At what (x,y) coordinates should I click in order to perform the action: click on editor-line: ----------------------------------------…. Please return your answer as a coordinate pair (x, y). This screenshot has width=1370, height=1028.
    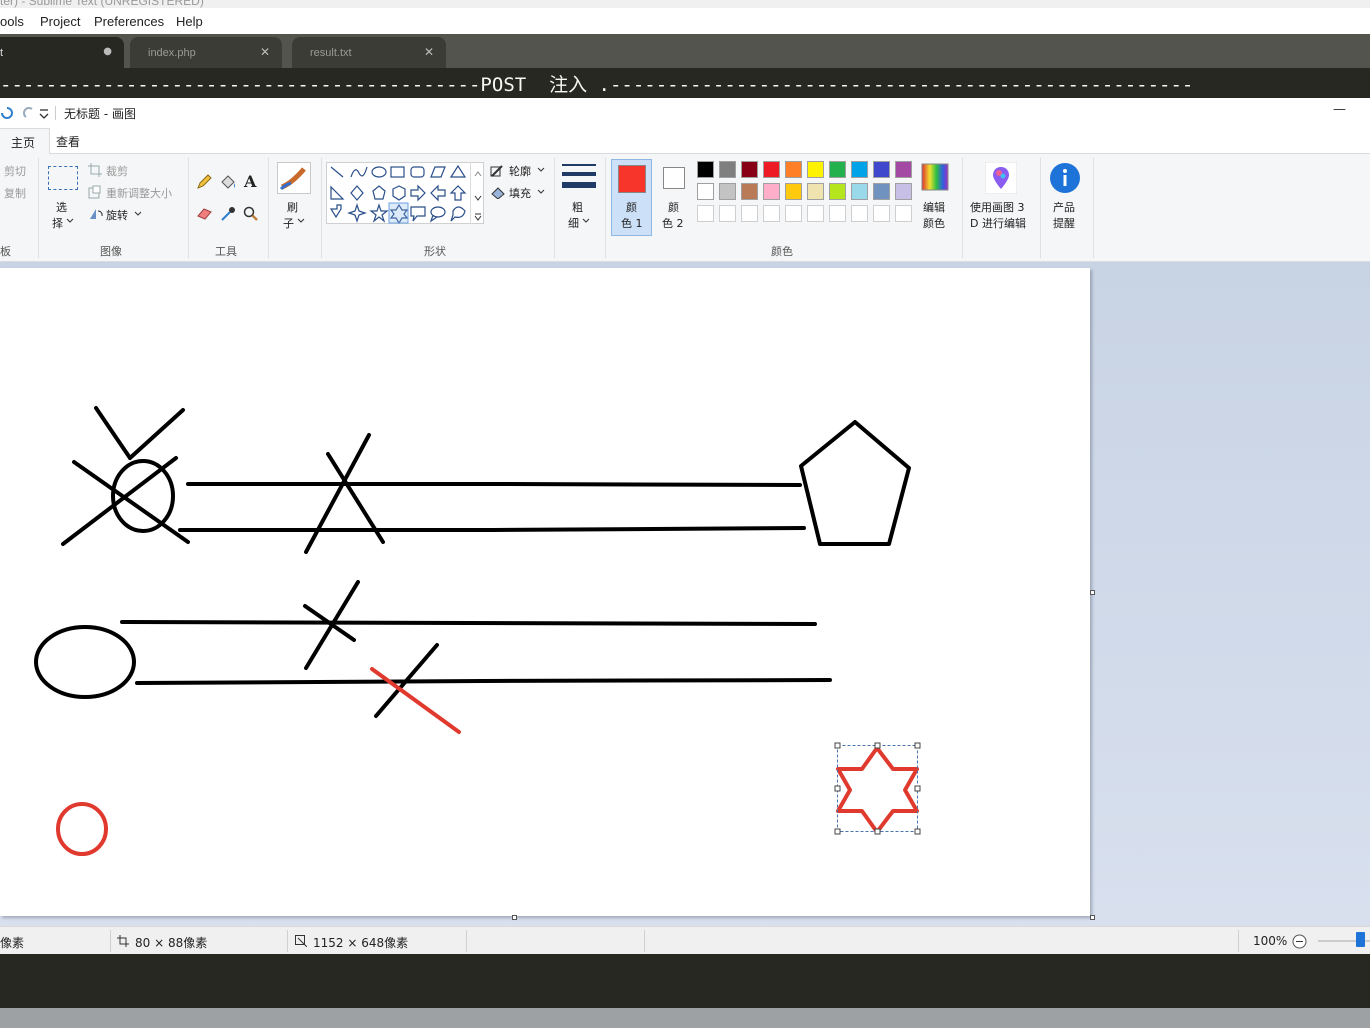
    Looking at the image, I should click on (685, 83).